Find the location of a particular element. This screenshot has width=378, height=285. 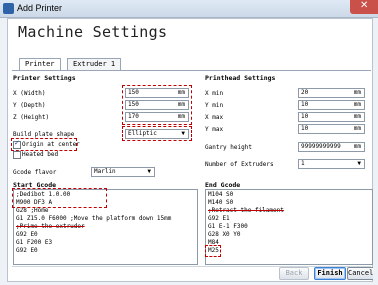

heated-bed-checkbox is located at coordinates (17, 155).